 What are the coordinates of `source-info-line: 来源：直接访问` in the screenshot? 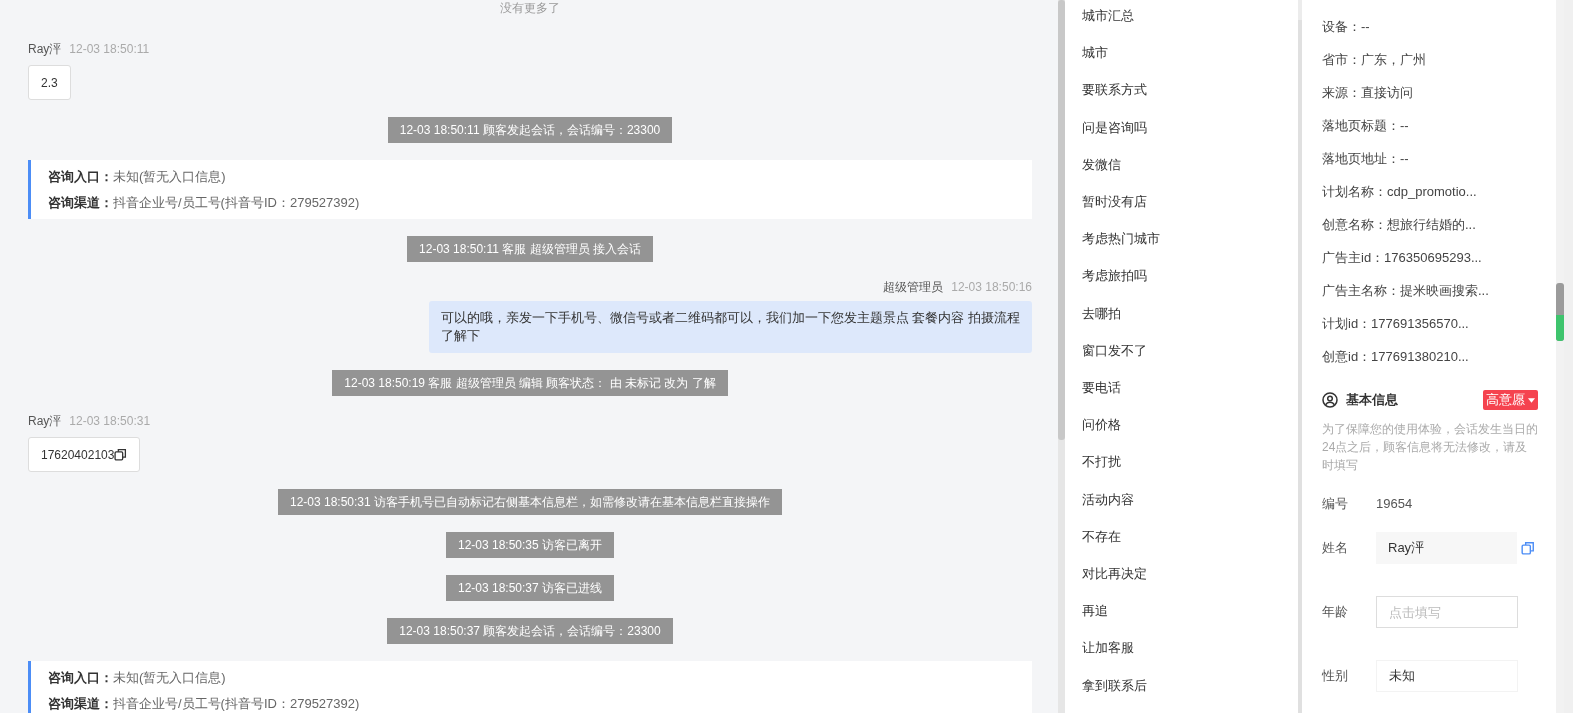 It's located at (1368, 93).